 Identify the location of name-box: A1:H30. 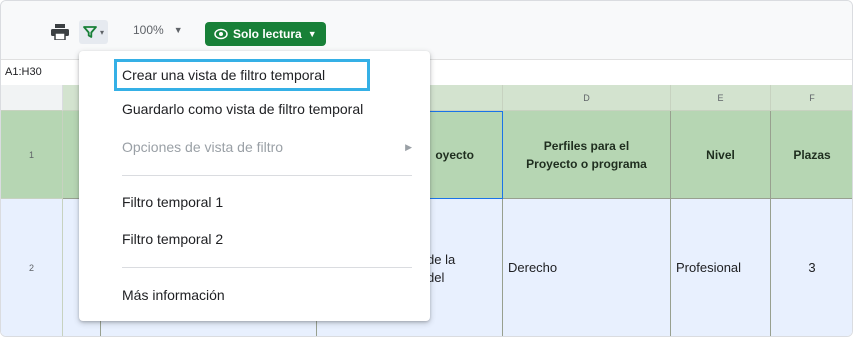
(23, 72).